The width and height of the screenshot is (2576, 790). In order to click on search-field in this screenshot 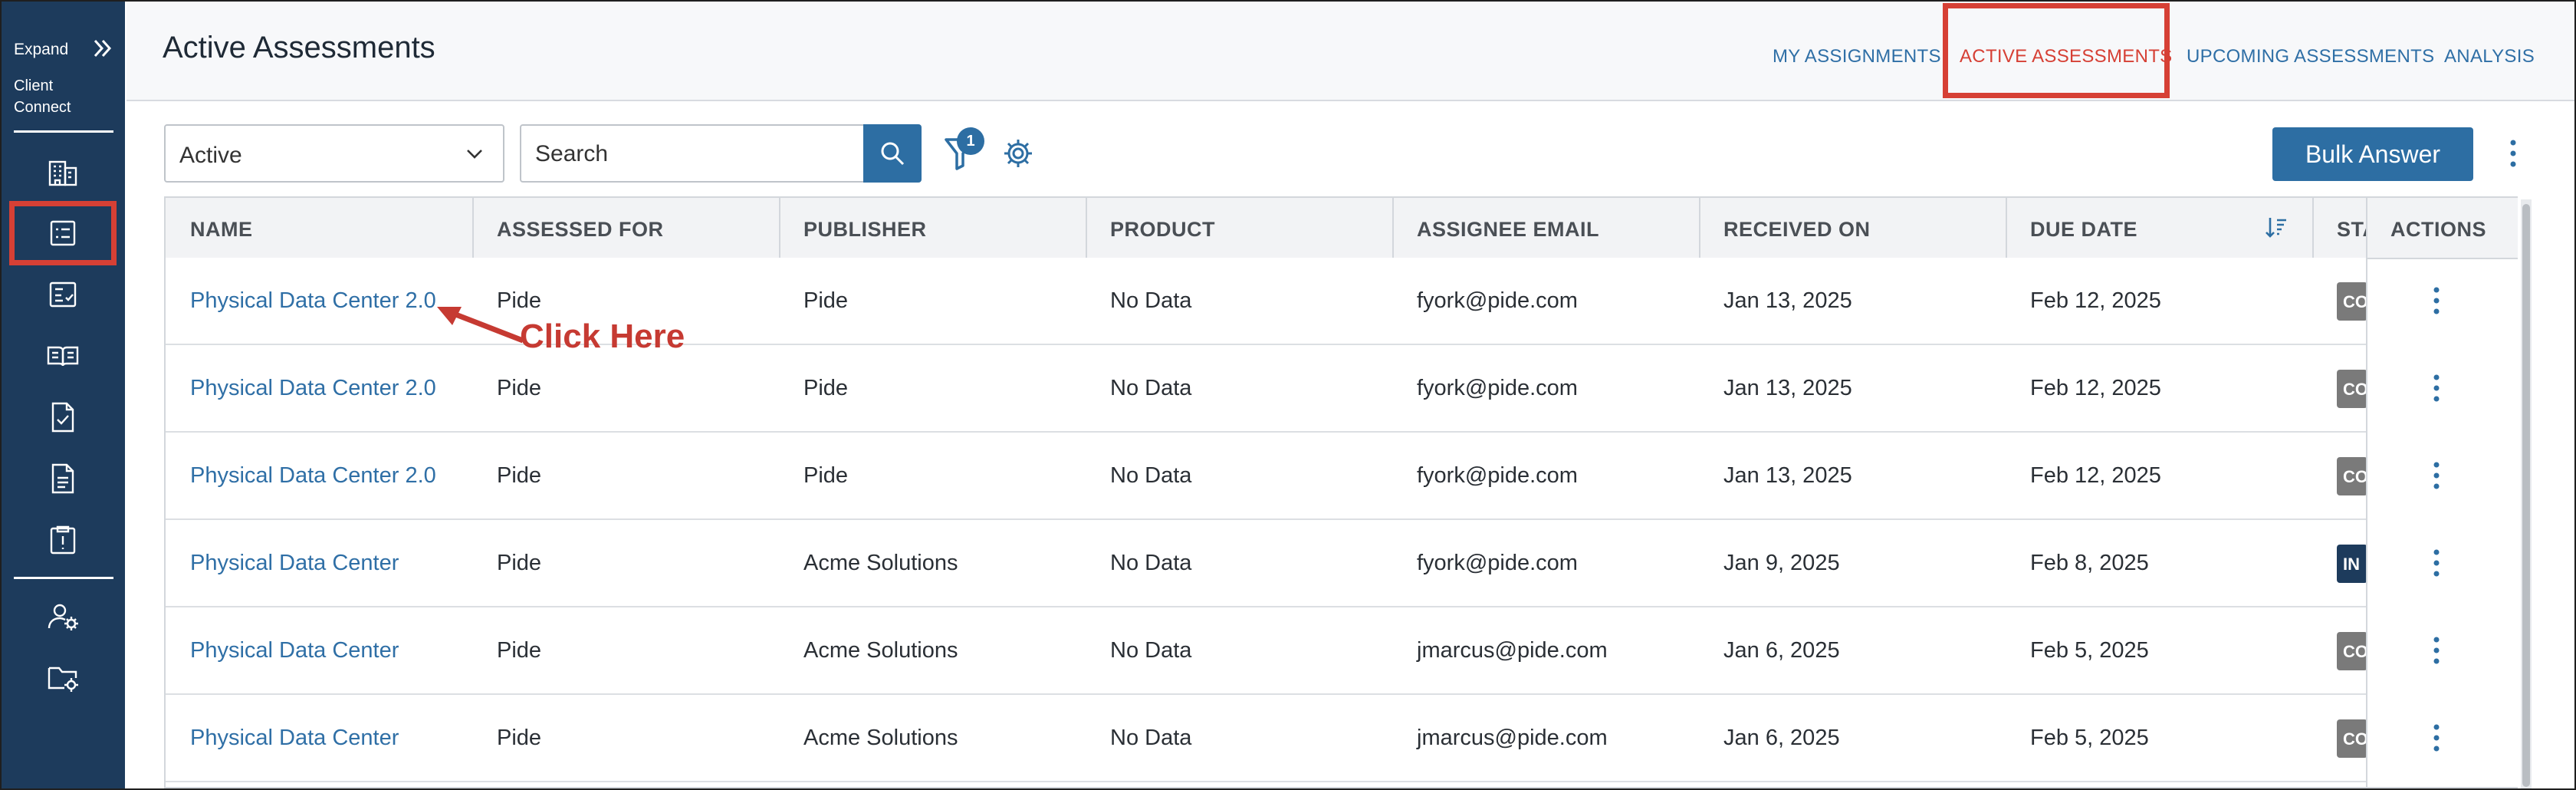, I will do `click(692, 153)`.